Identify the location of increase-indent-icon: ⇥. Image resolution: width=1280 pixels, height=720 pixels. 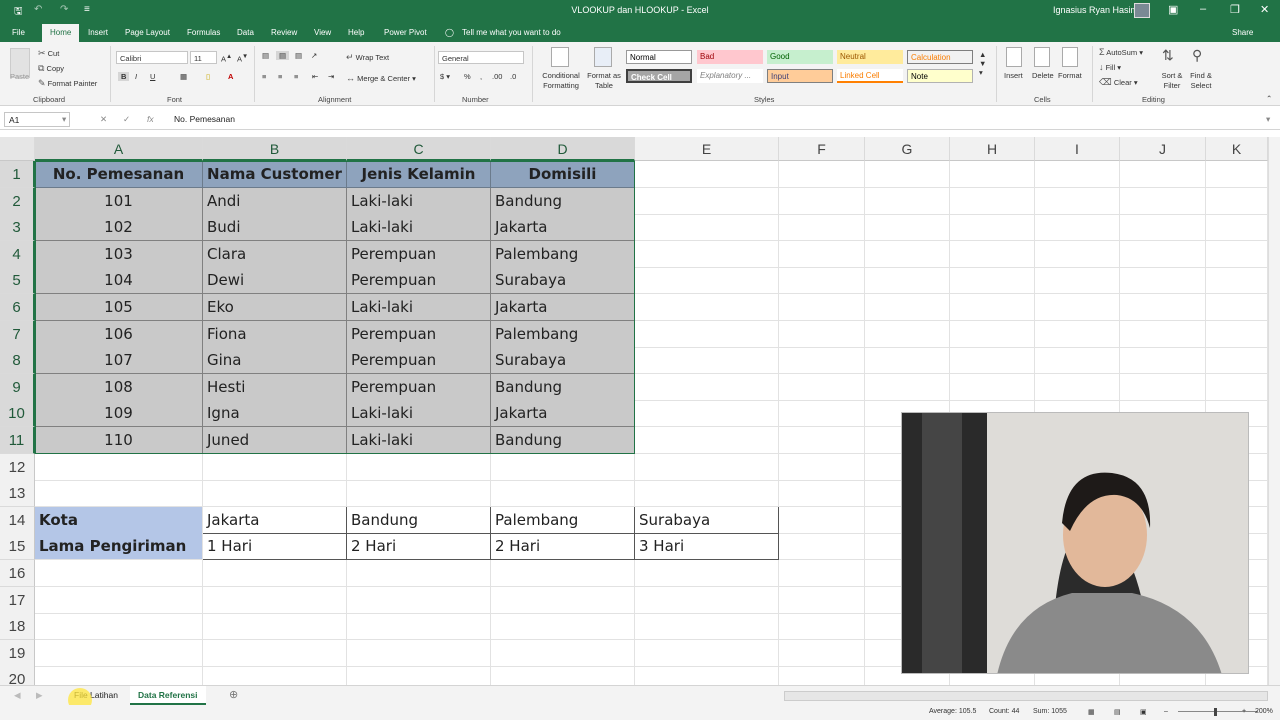
(331, 76).